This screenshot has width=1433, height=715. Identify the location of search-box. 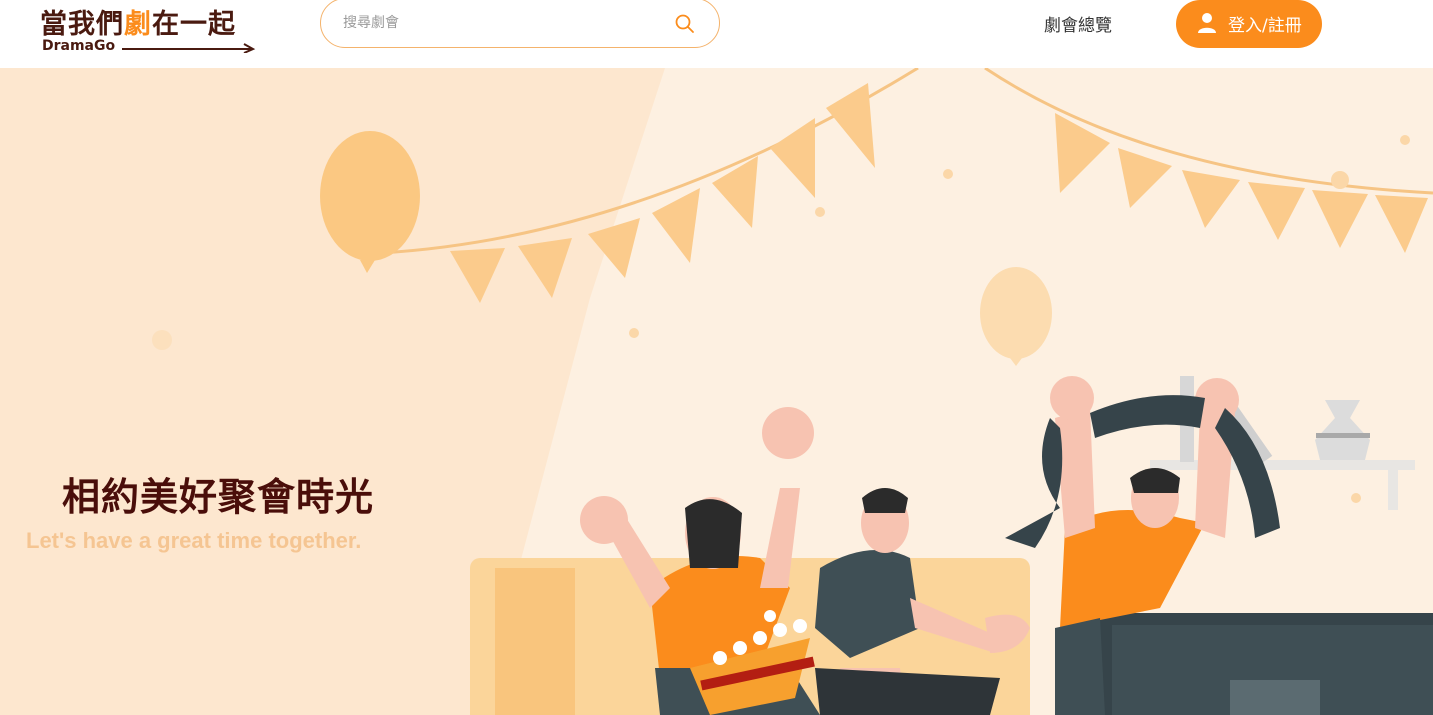
(520, 24).